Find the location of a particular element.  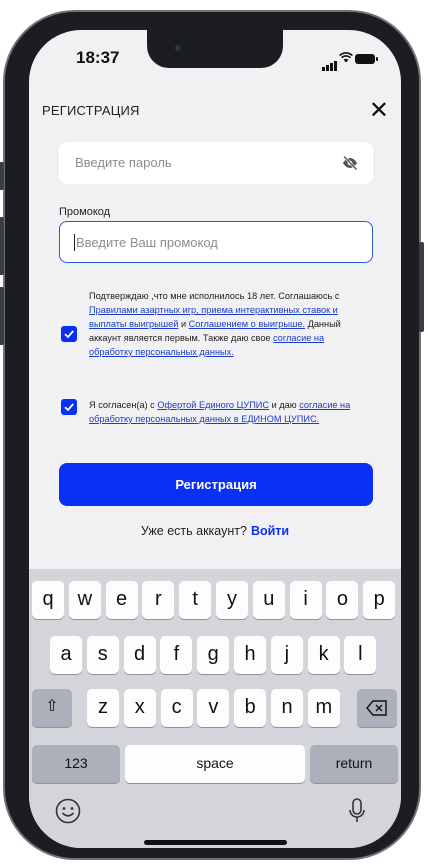

numbers-key: 123 is located at coordinates (76, 764).